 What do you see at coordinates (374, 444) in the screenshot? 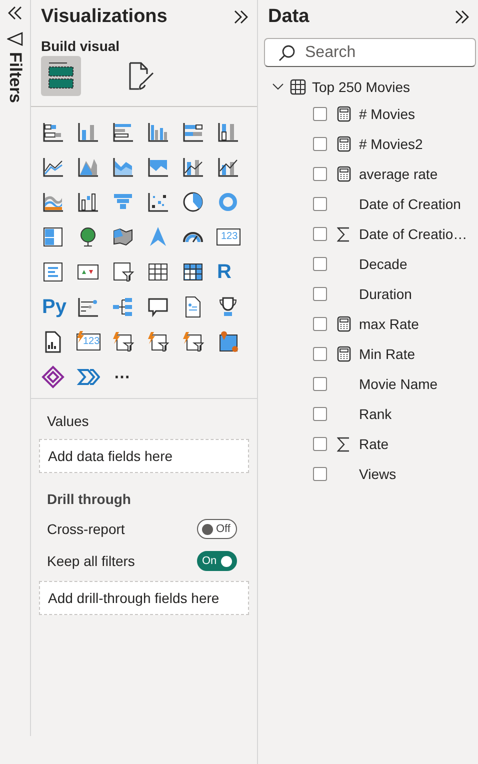
I see `field-name: Rate` at bounding box center [374, 444].